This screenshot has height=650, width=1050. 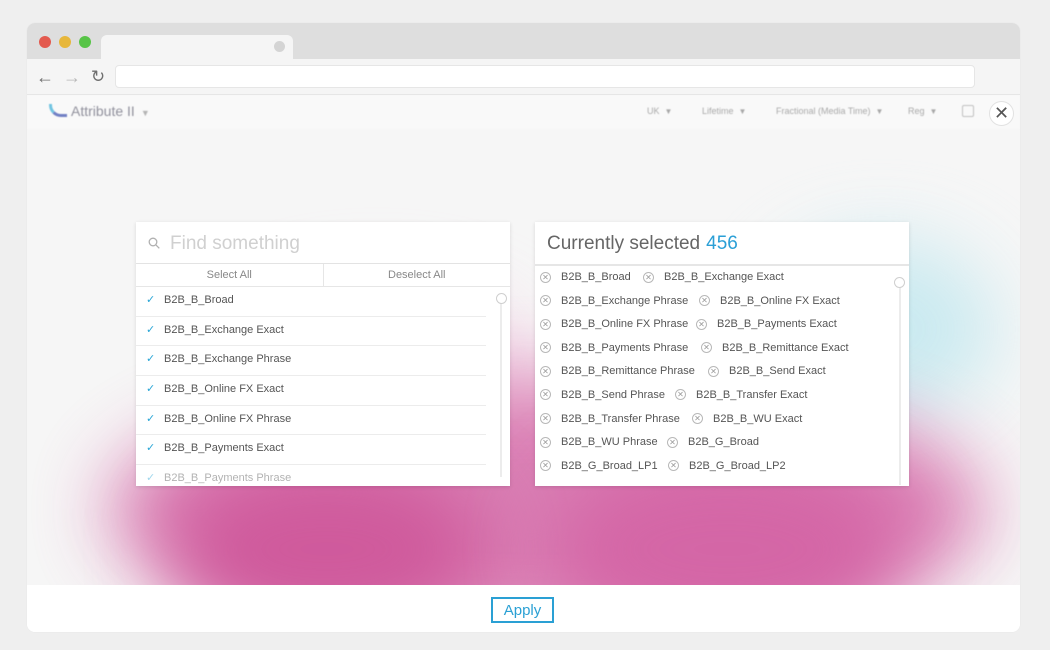 What do you see at coordinates (713, 277) in the screenshot?
I see `selected-chip: ✕ B2B_B_Exchange Exact` at bounding box center [713, 277].